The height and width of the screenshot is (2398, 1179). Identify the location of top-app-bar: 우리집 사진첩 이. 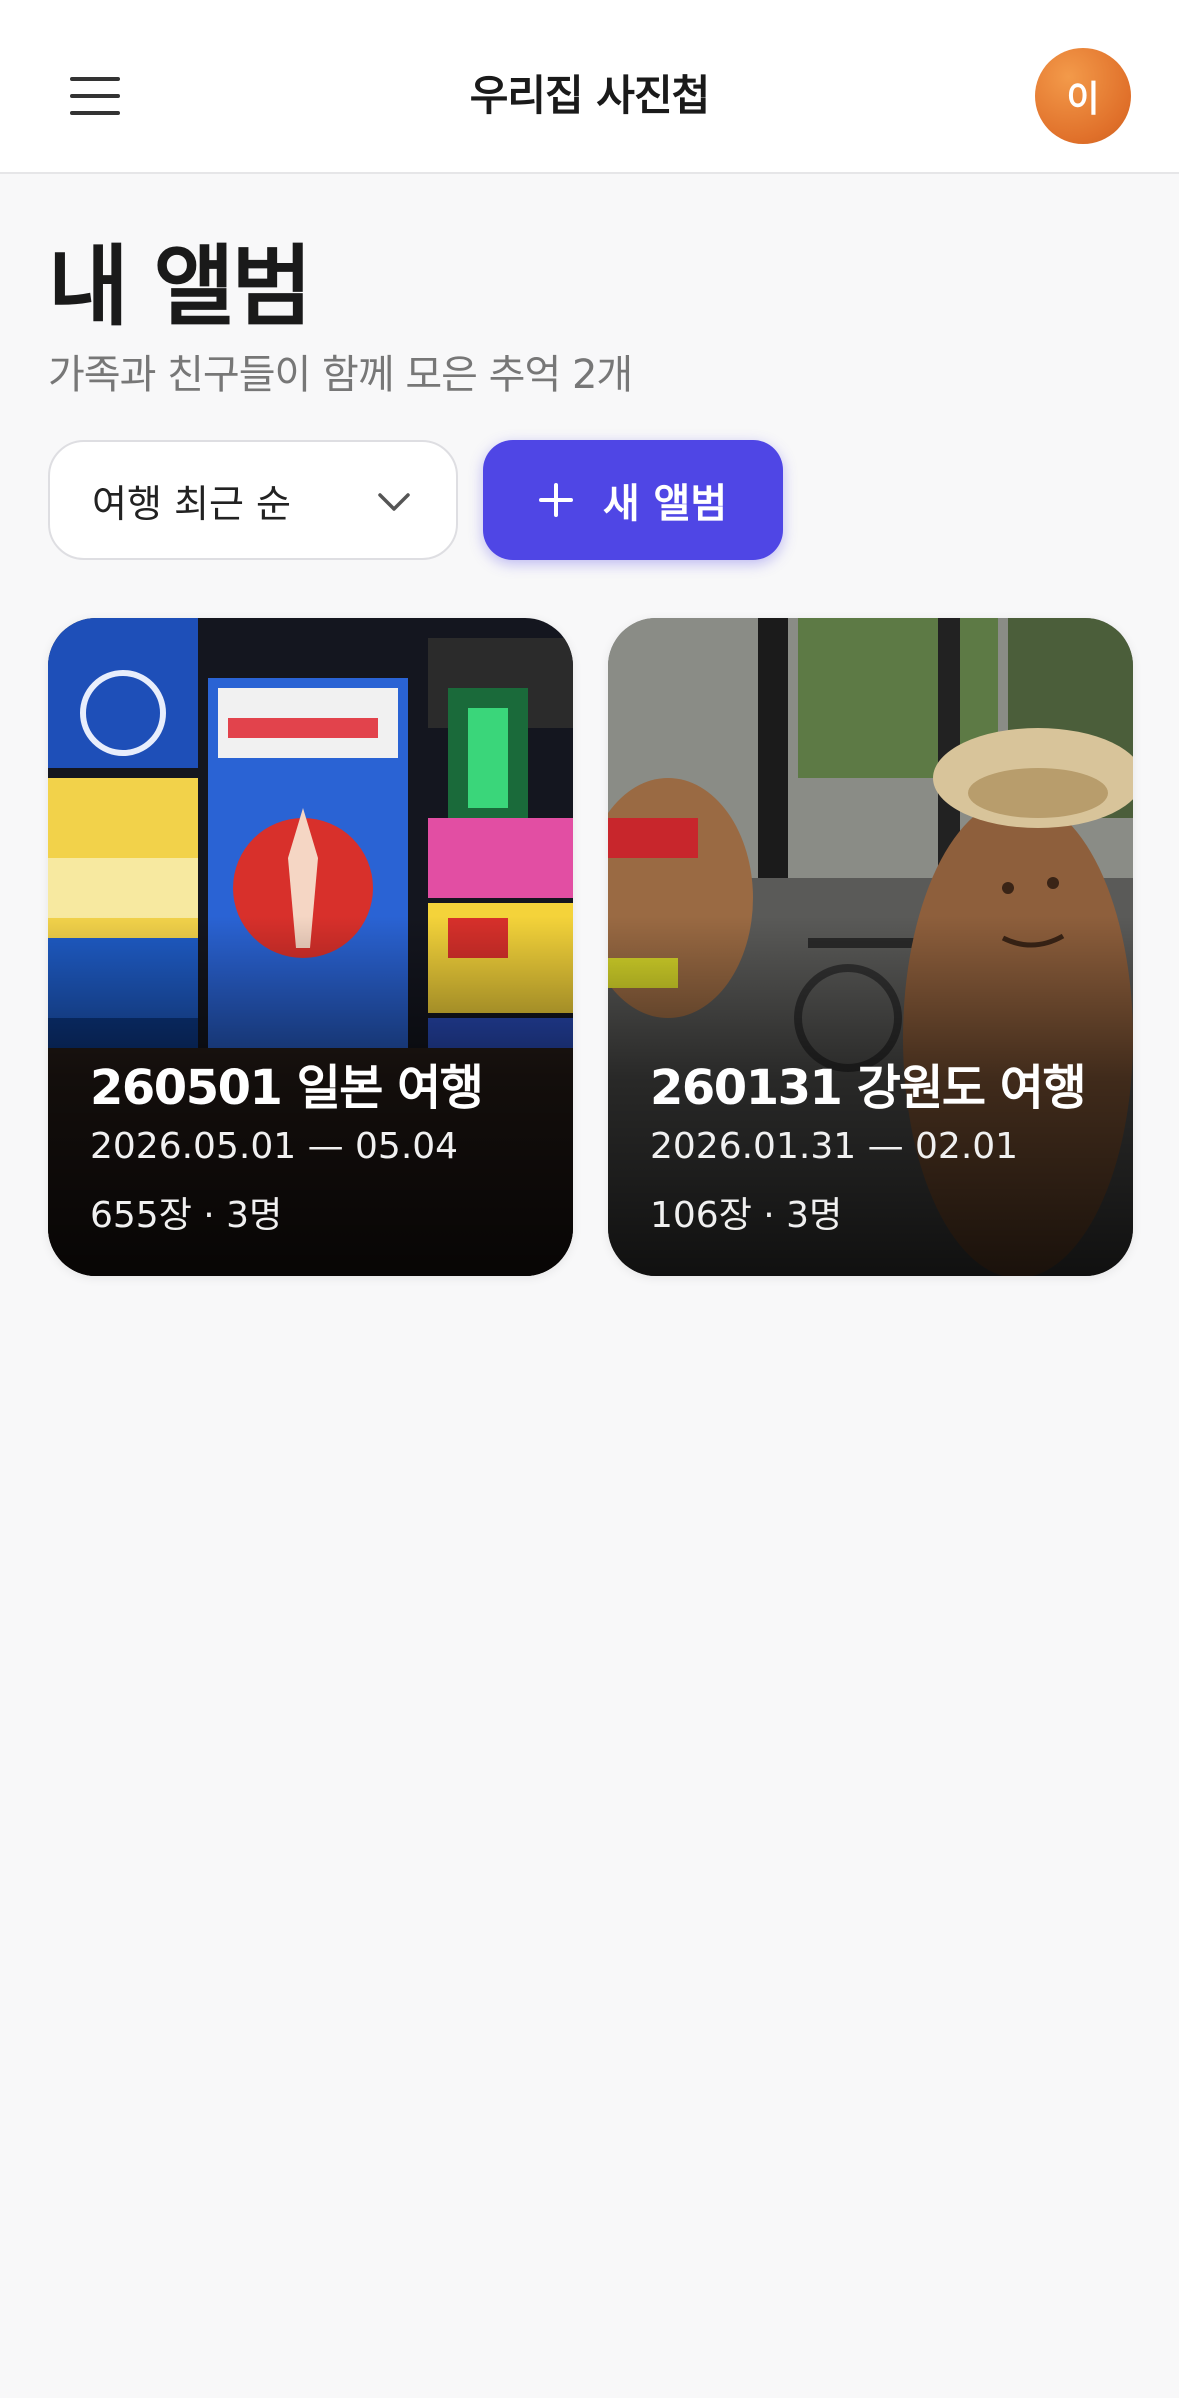
(589, 87).